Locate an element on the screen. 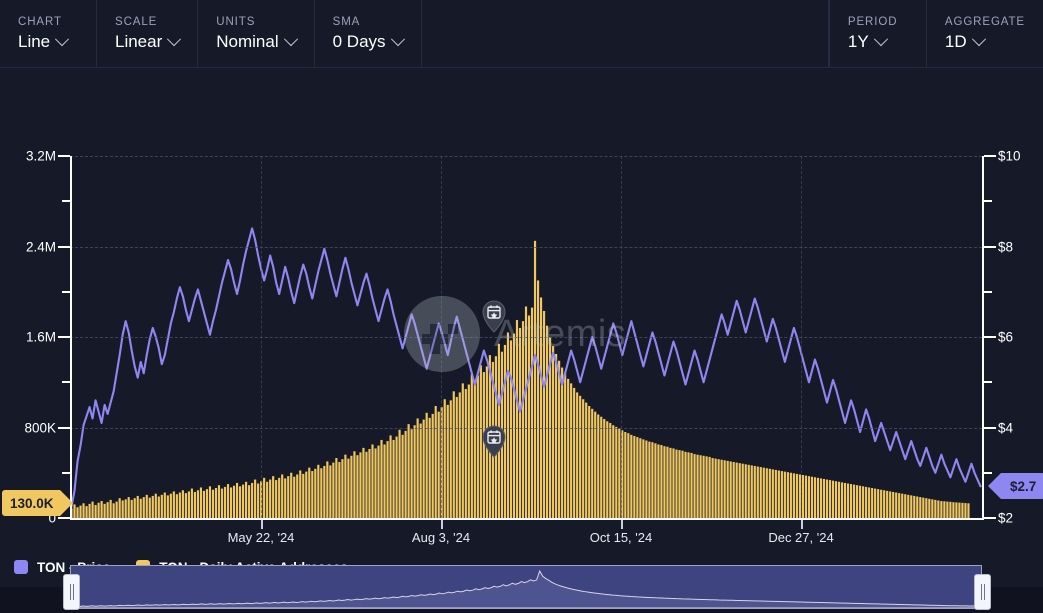 Image resolution: width=1043 pixels, height=613 pixels. toolbar-control-aggregate: AGGREGATE 1D is located at coordinates (984, 33).